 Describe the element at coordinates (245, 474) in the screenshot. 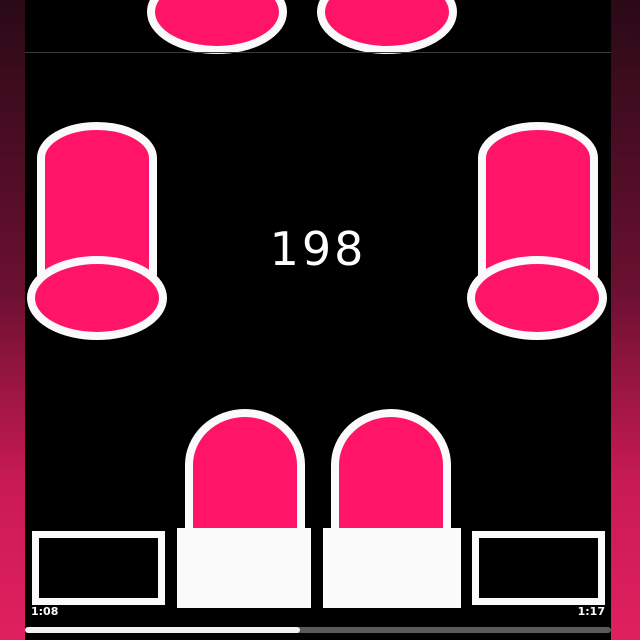

I see `hold-note-left` at that location.